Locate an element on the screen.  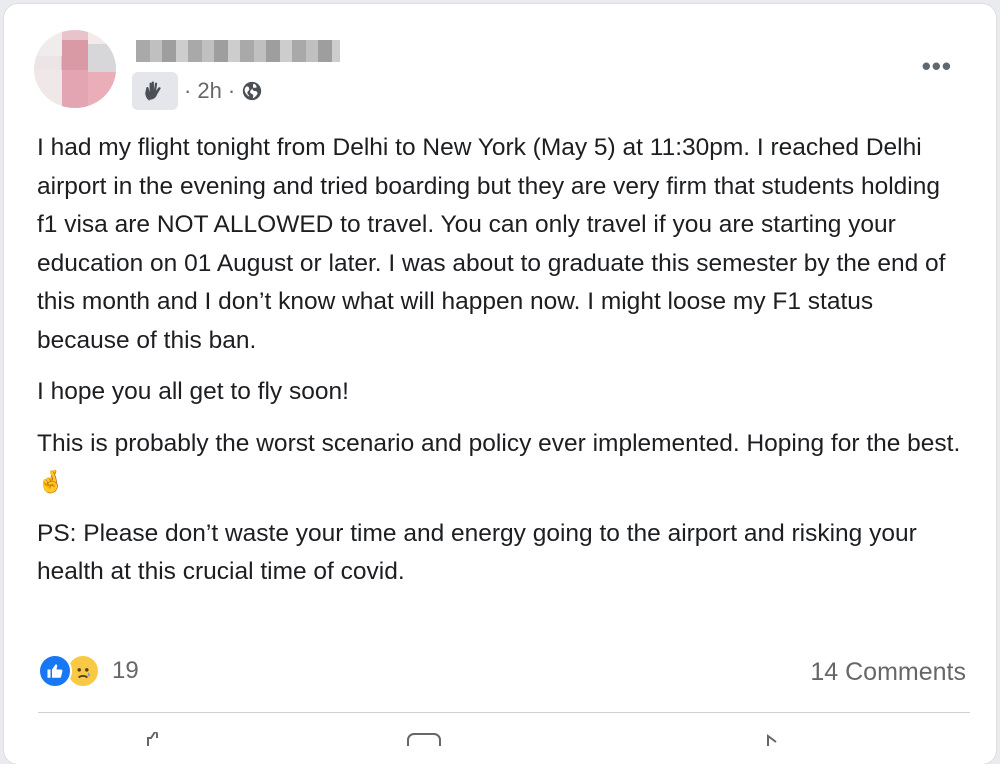
reaction-count: 19 is located at coordinates (125, 670).